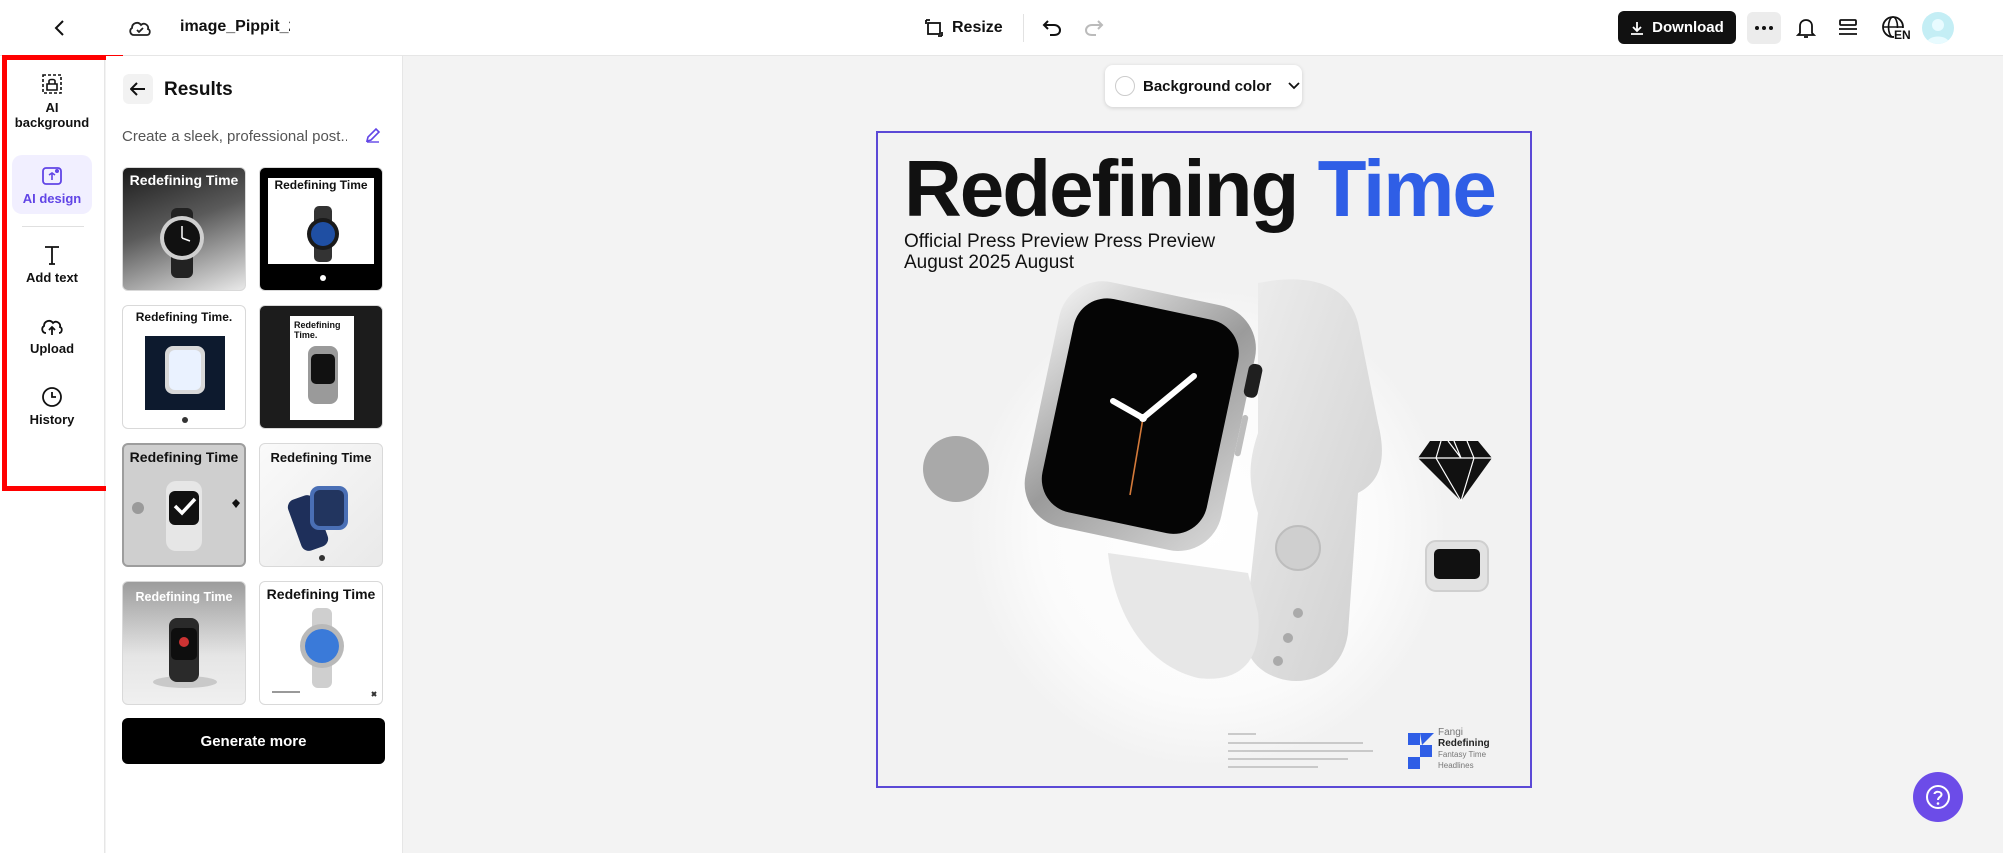 This screenshot has height=853, width=2003. I want to click on redo-icon, so click(1094, 28).